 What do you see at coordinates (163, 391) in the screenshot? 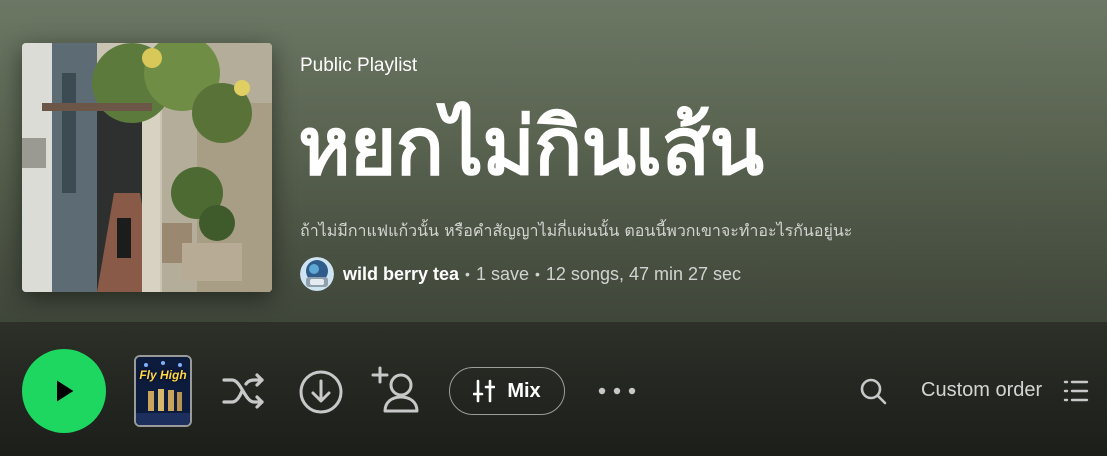
I see `now-playing-cover: Fly High` at bounding box center [163, 391].